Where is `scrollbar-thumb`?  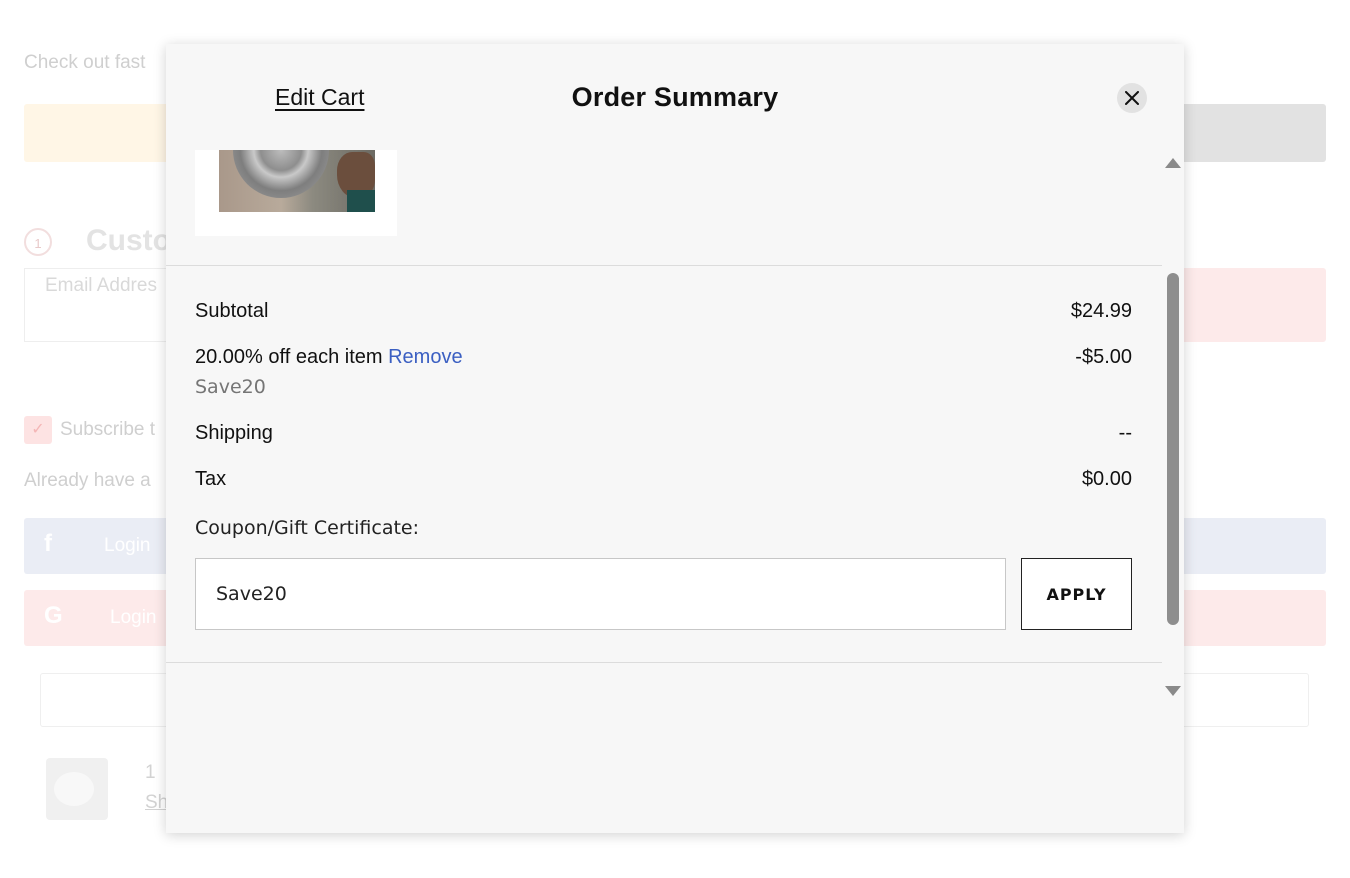
scrollbar-thumb is located at coordinates (1173, 449).